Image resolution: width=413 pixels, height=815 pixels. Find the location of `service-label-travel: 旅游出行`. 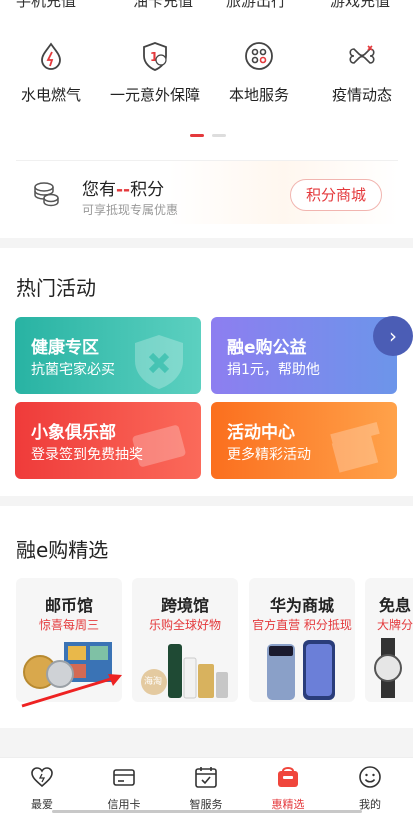

service-label-travel: 旅游出行 is located at coordinates (256, 5).